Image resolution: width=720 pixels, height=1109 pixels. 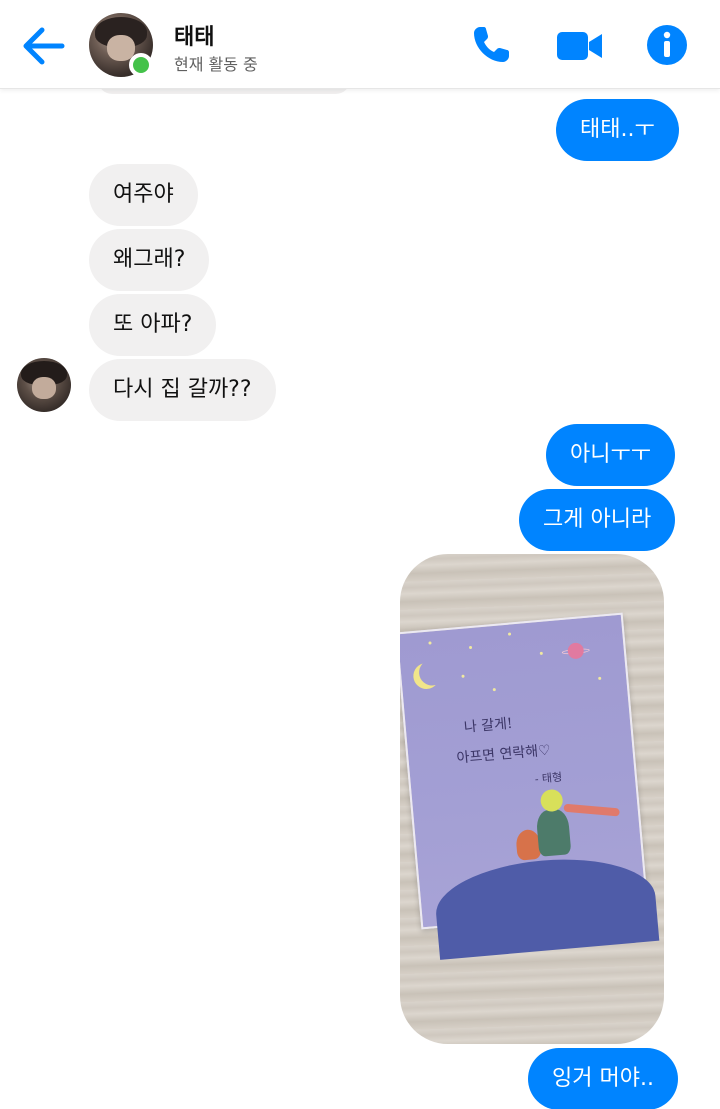 I want to click on card-text-signature: - 태형, so click(x=548, y=778).